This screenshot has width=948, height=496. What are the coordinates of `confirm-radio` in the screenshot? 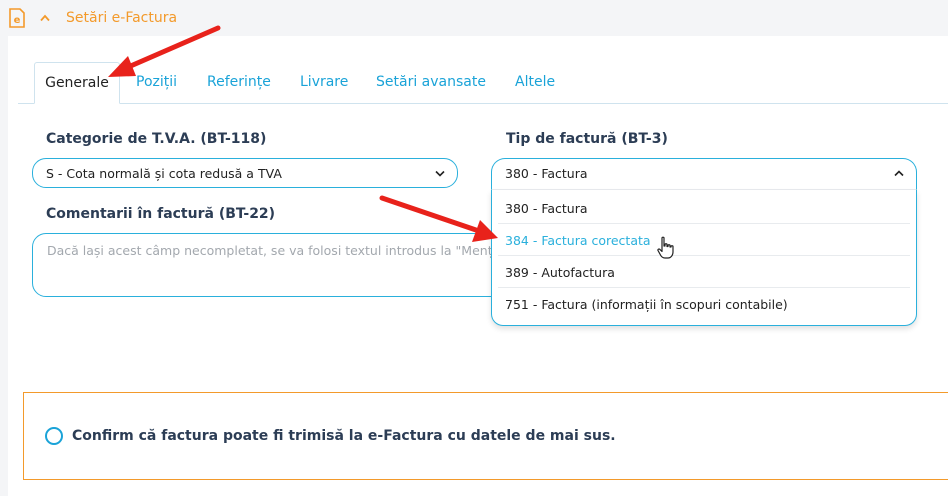 It's located at (54, 436).